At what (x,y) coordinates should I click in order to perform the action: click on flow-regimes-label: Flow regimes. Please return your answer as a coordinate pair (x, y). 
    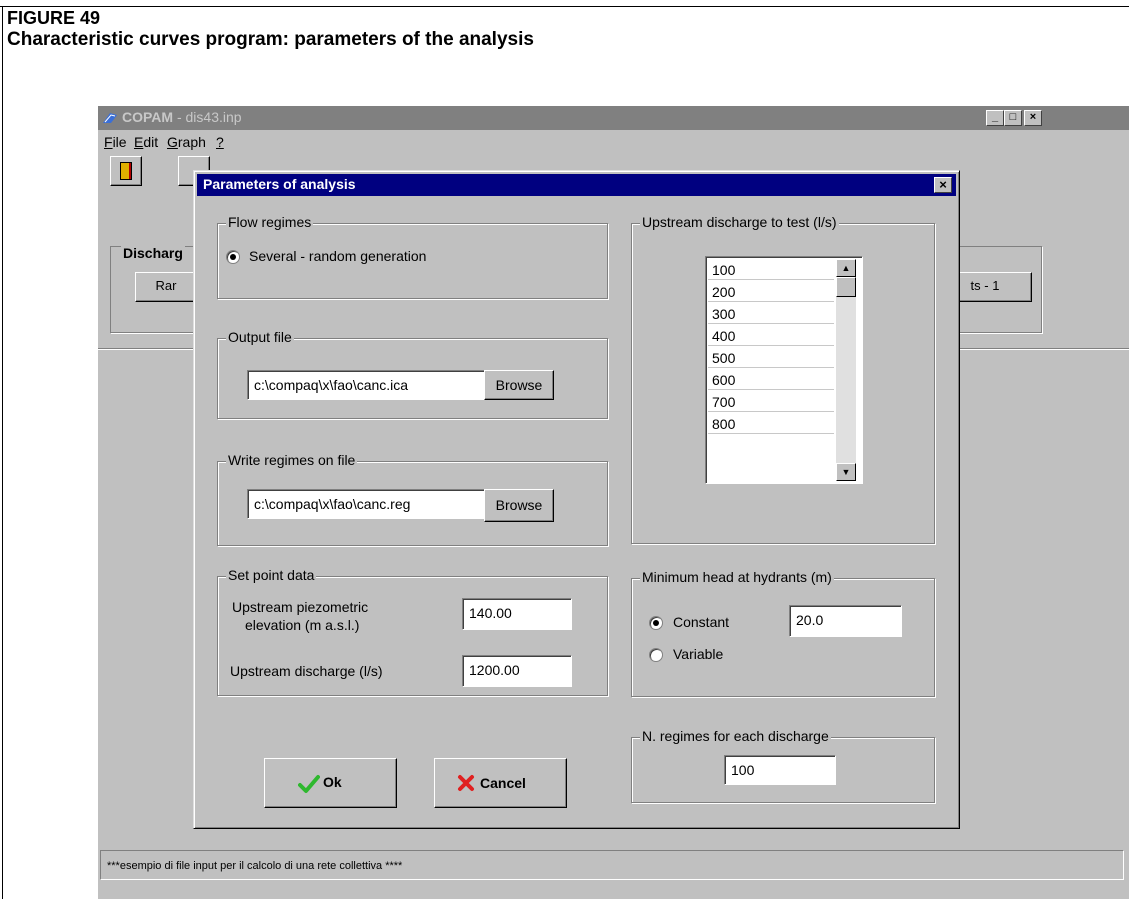
    Looking at the image, I should click on (270, 222).